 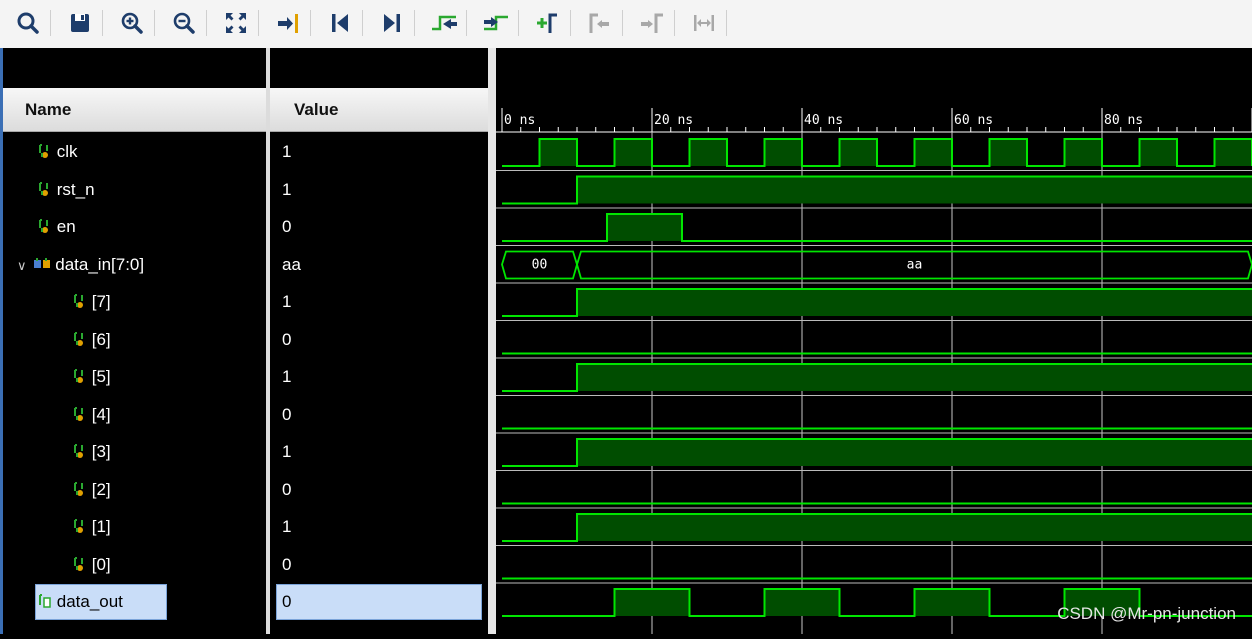 I want to click on signal-name-label: [5], so click(x=101, y=376).